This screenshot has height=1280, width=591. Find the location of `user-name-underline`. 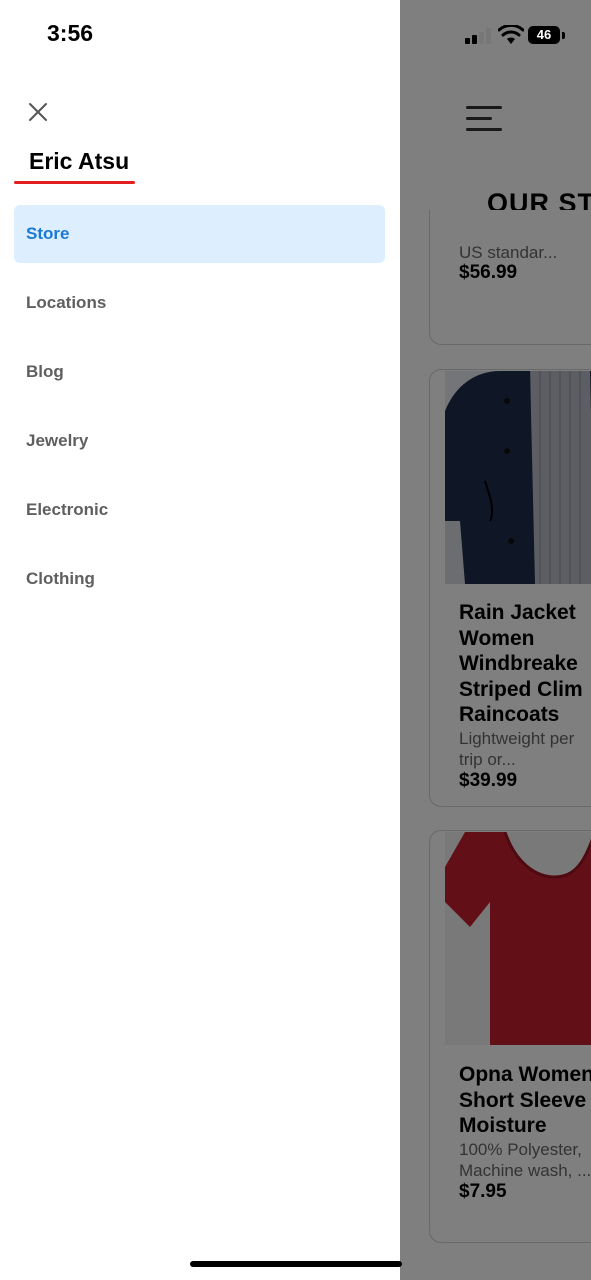

user-name-underline is located at coordinates (74, 182).